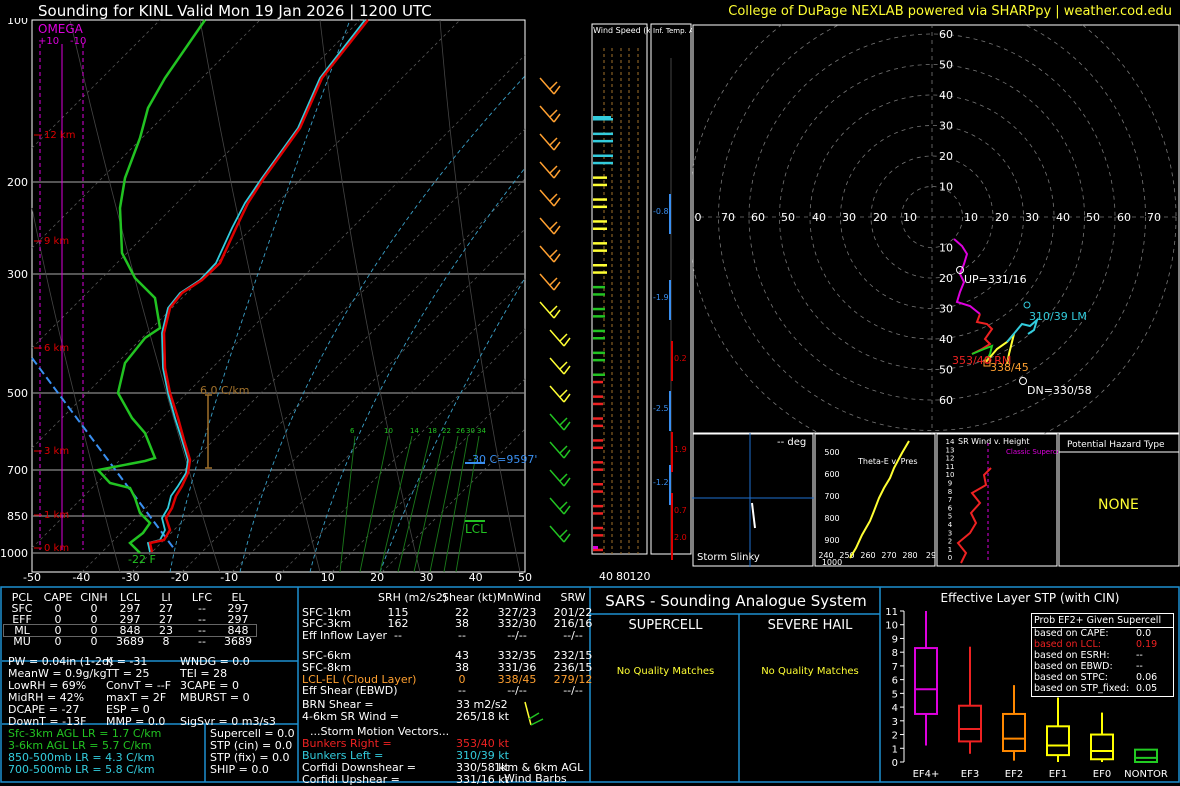 The height and width of the screenshot is (786, 1180). Describe the element at coordinates (388, 431) in the screenshot. I see `mixing-ratio-label: 10` at that location.